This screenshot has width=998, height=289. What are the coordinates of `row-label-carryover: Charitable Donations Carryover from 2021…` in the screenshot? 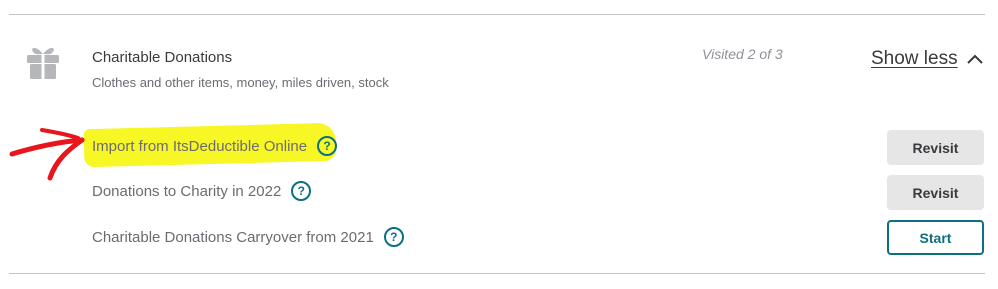 It's located at (248, 237).